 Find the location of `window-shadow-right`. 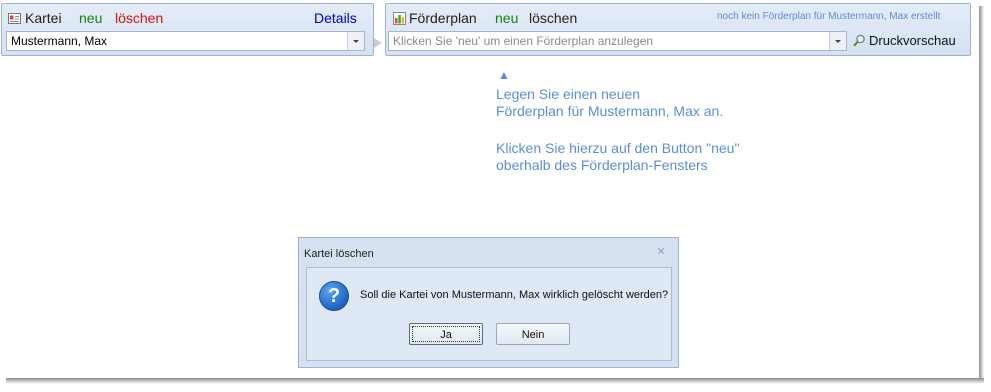

window-shadow-right is located at coordinates (981, 194).